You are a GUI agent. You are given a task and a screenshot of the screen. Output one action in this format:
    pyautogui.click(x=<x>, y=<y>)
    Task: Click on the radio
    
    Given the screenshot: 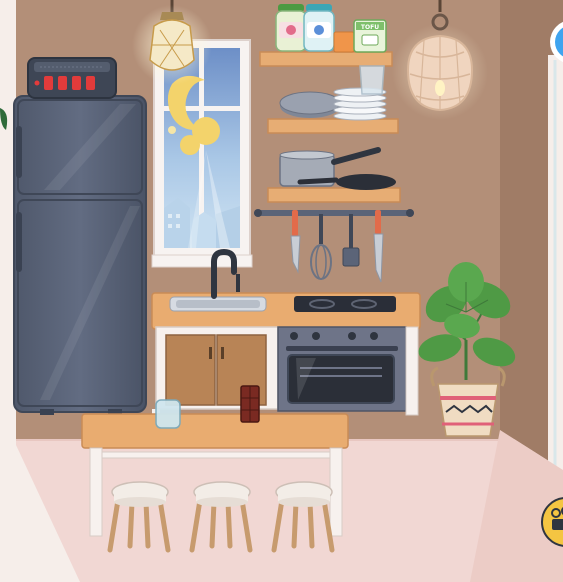 What is the action you would take?
    pyautogui.click(x=72, y=78)
    